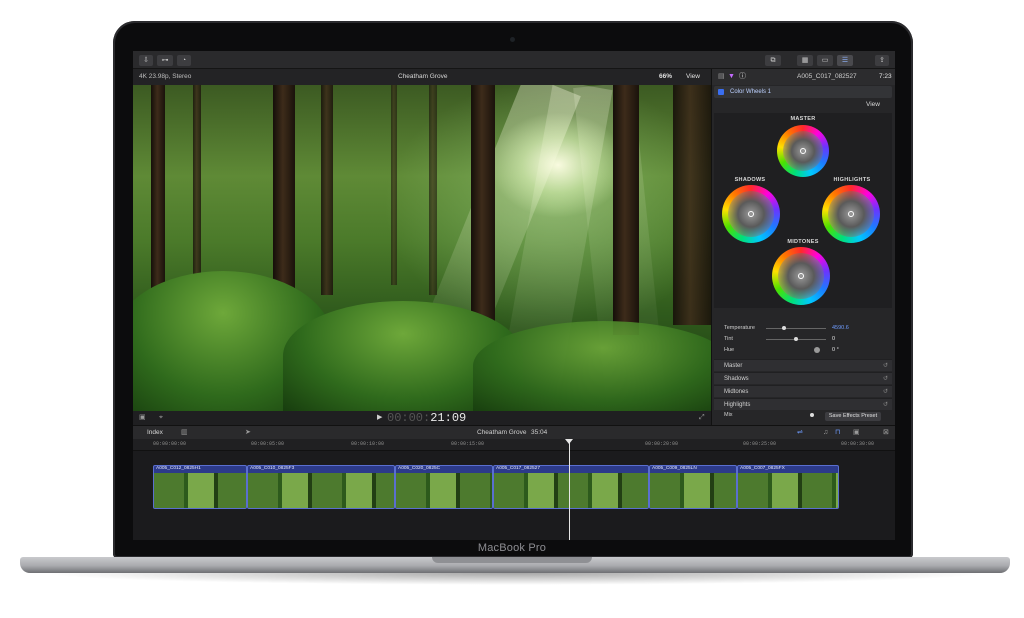  I want to click on playhead-icon, so click(569, 441).